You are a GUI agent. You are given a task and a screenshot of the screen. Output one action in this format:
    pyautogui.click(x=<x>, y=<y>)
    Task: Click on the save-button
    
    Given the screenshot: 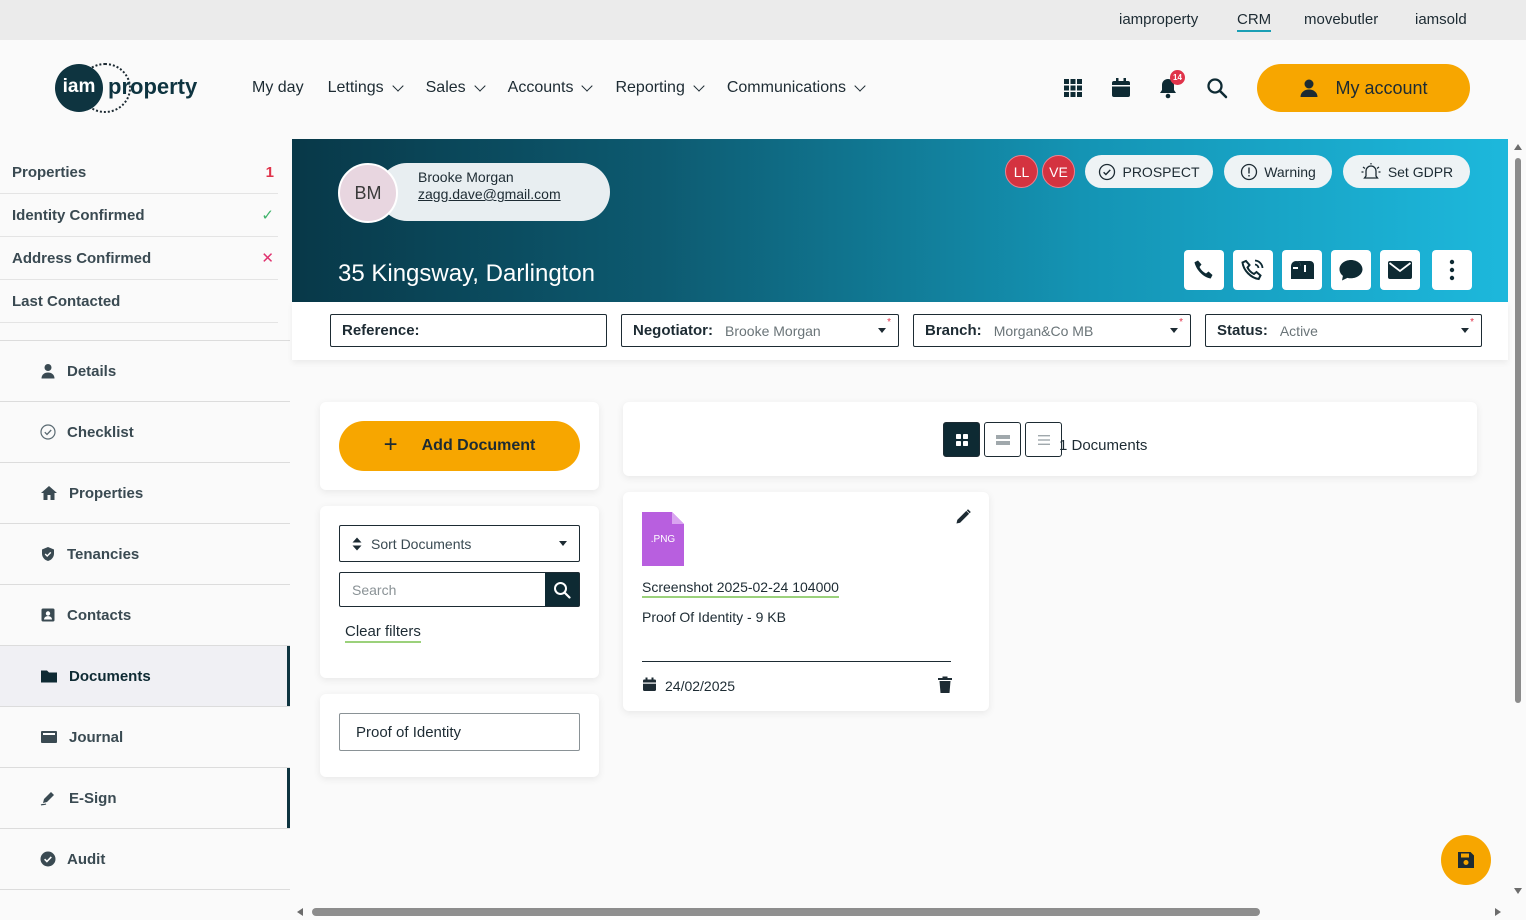 What is the action you would take?
    pyautogui.click(x=1466, y=860)
    